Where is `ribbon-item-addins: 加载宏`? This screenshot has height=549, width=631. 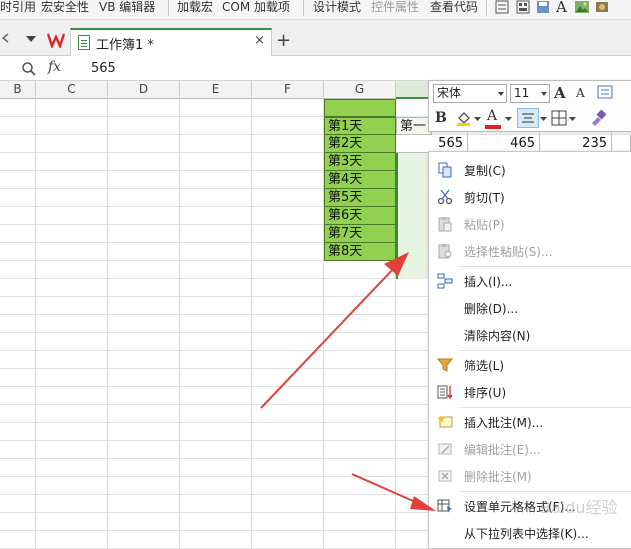
ribbon-item-addins: 加载宏 is located at coordinates (195, 9).